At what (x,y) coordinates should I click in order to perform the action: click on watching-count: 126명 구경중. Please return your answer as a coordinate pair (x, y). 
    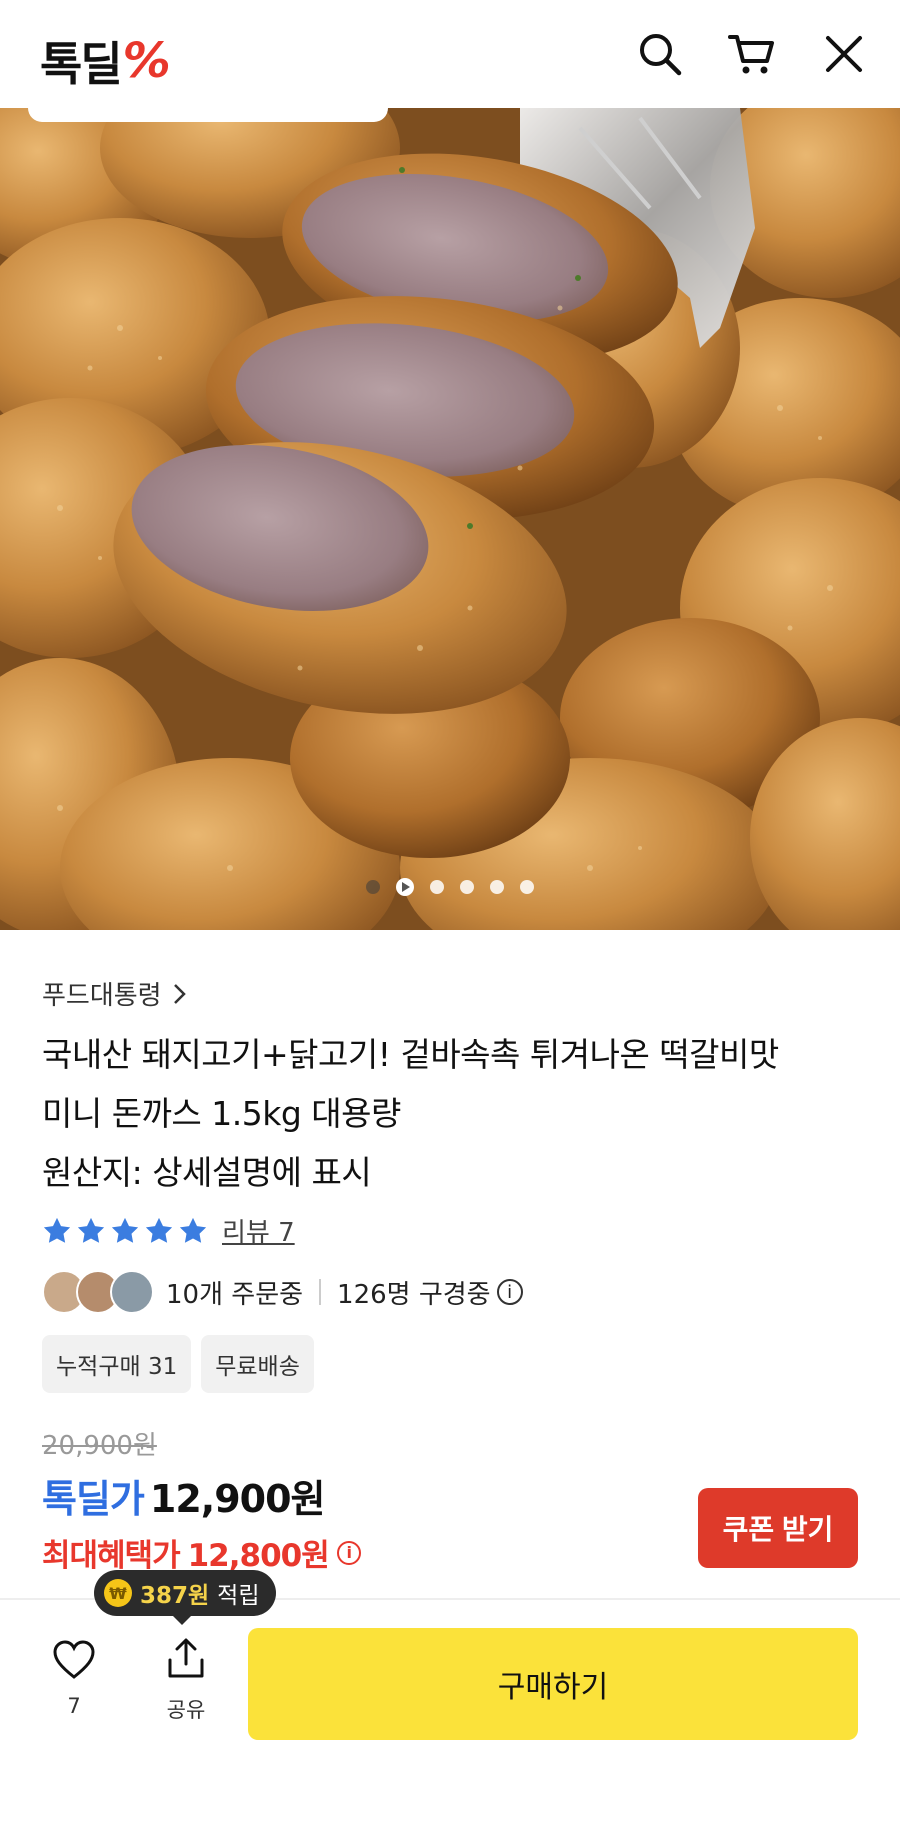
    Looking at the image, I should click on (414, 1294).